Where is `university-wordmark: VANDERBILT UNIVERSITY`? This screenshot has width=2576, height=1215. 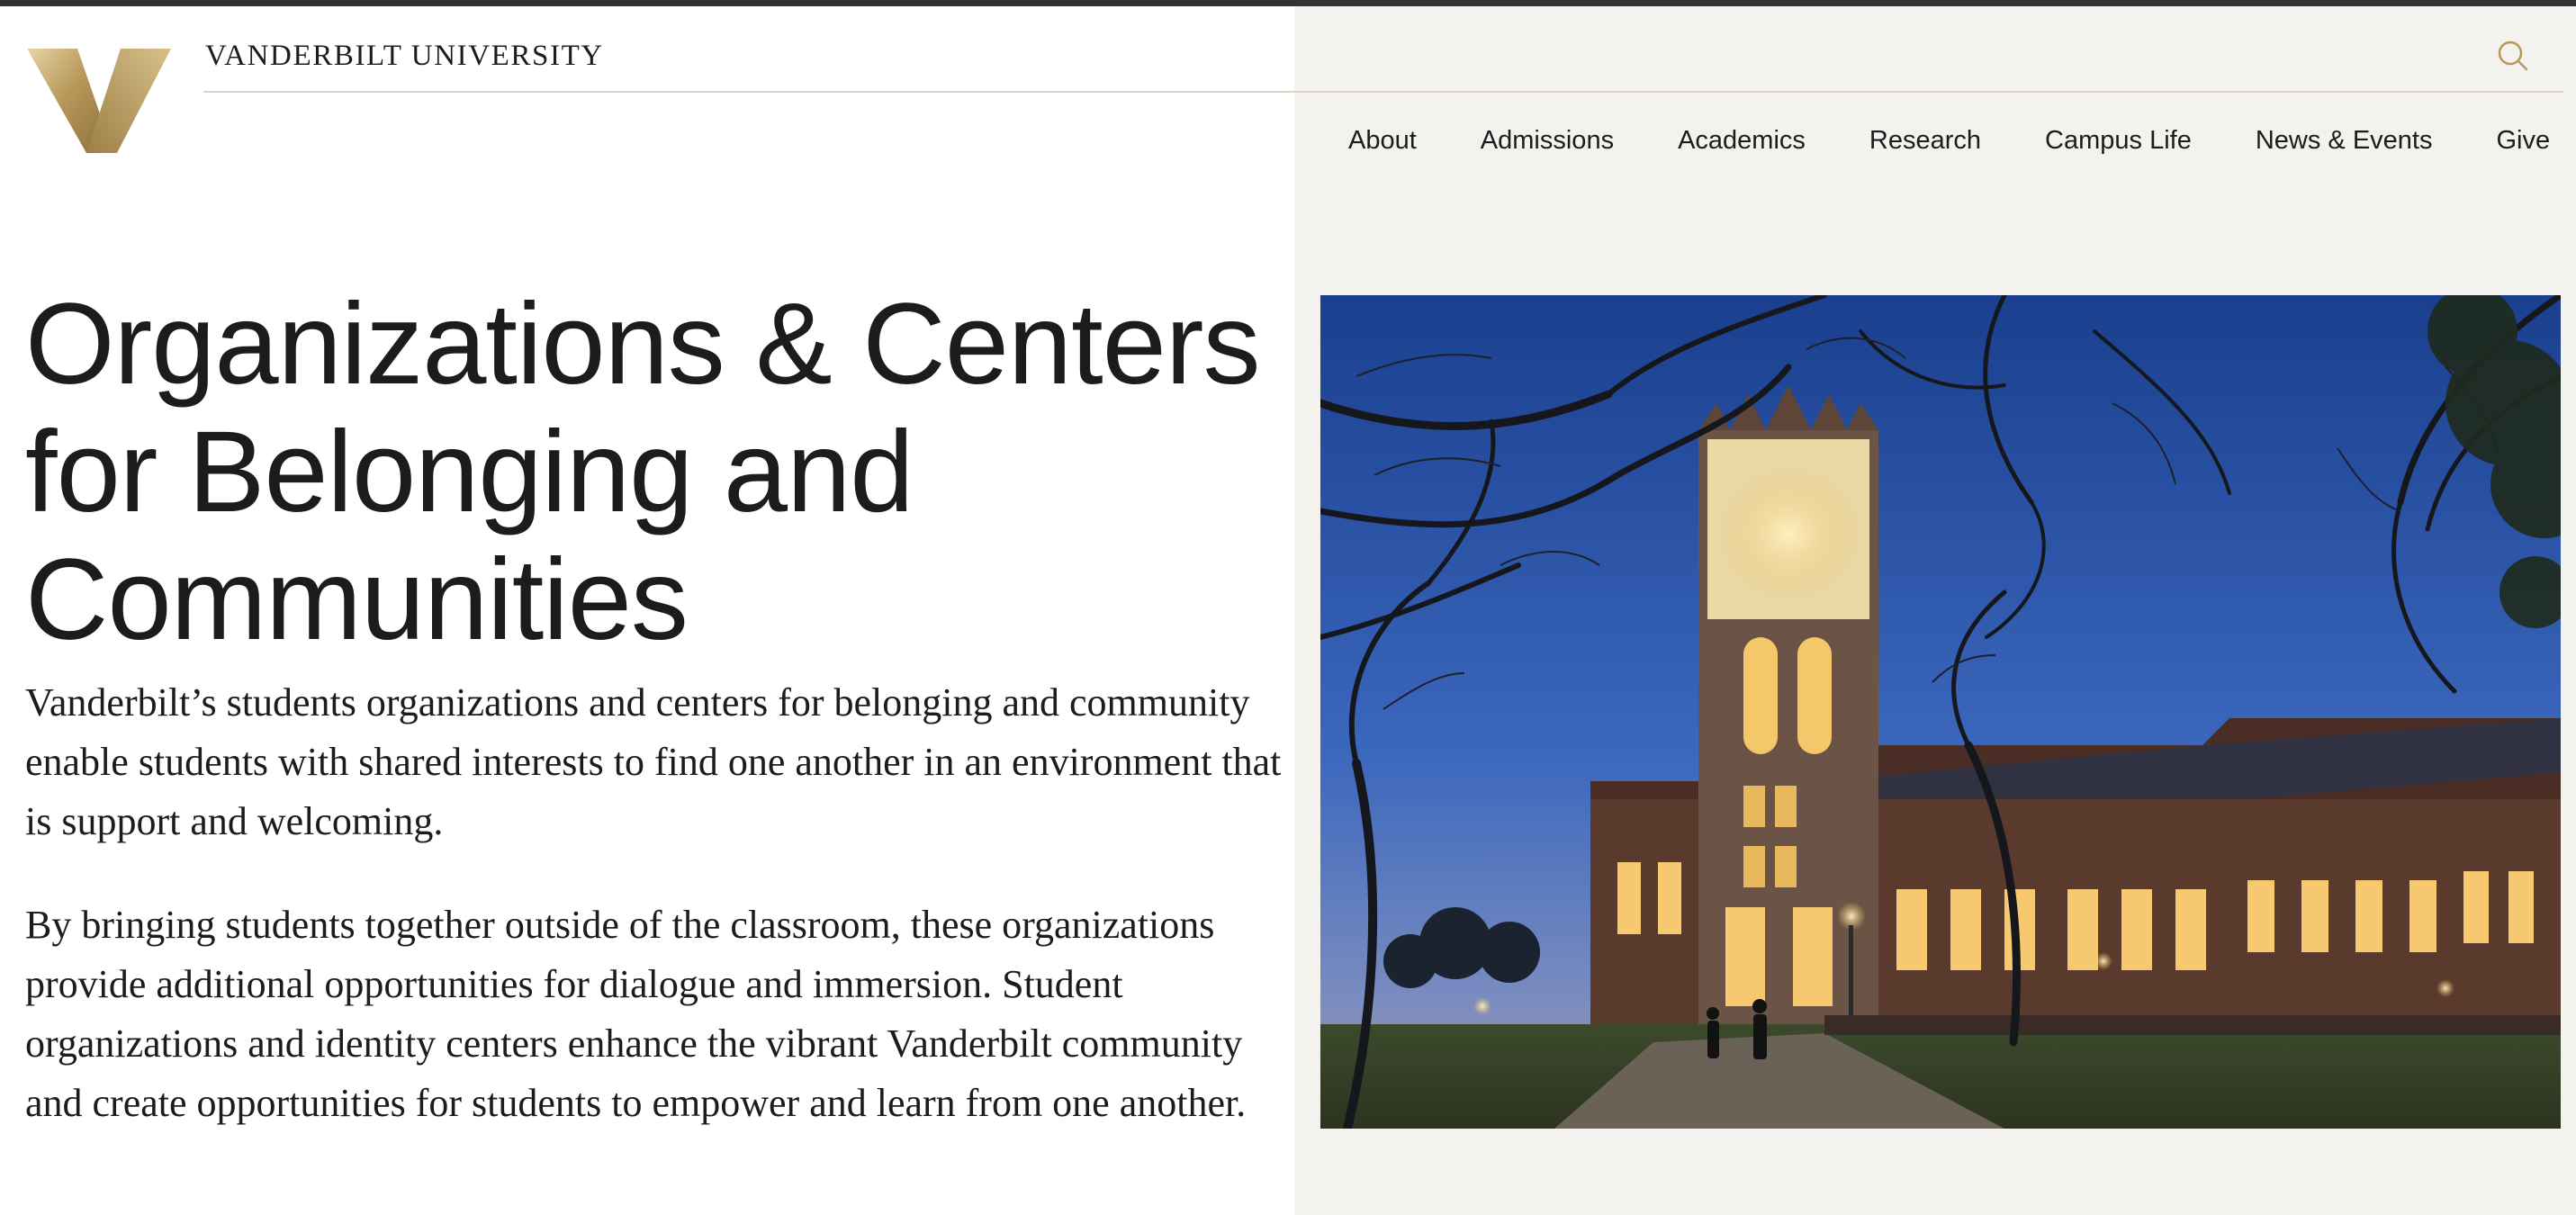 university-wordmark: VANDERBILT UNIVERSITY is located at coordinates (404, 56).